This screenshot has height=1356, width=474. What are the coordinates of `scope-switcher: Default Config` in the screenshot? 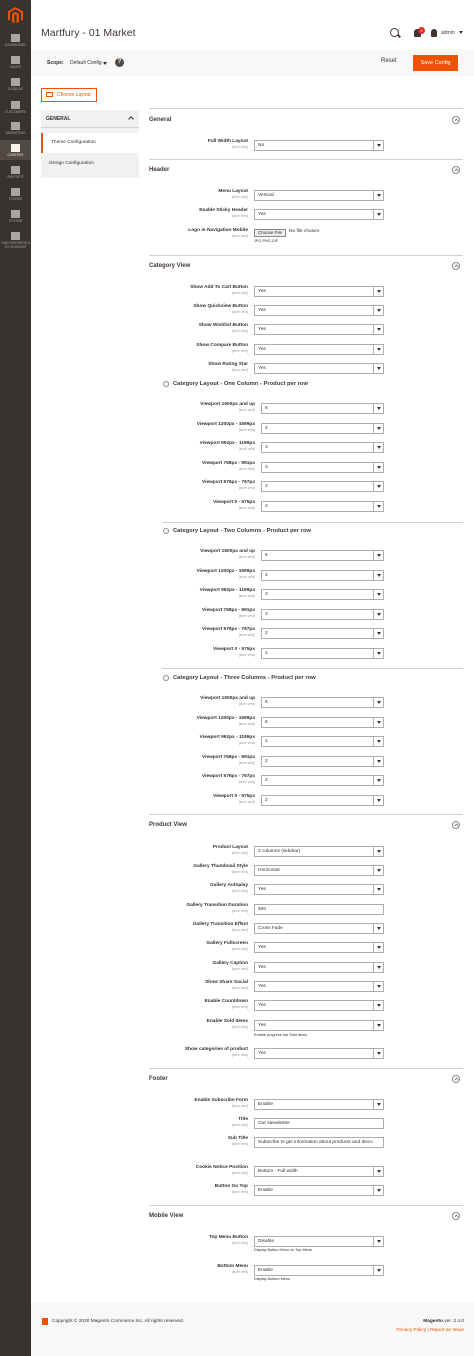 It's located at (86, 63).